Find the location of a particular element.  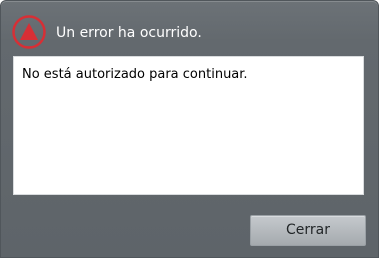

error-message: No está autorizado para continuar. is located at coordinates (135, 74).